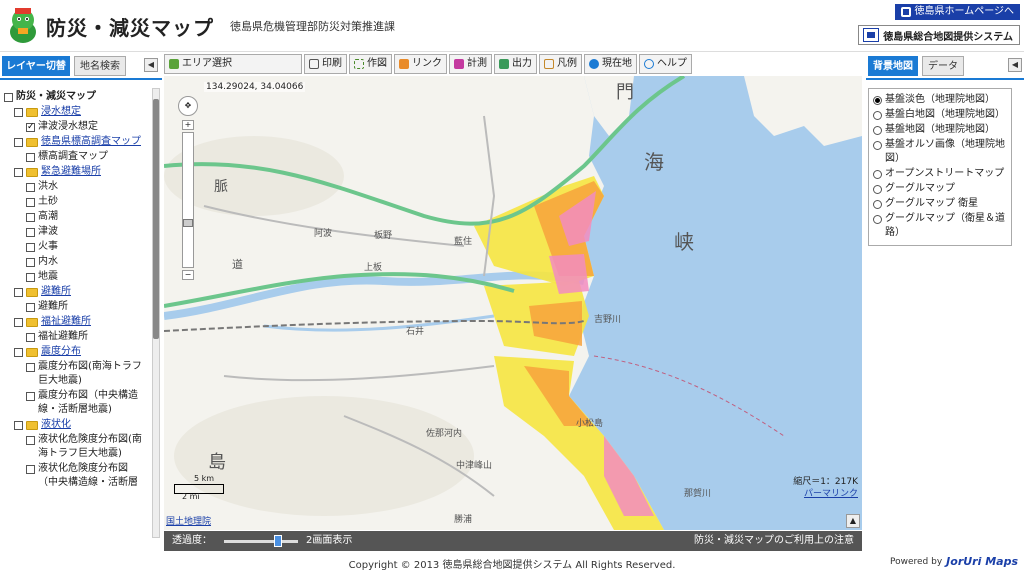  I want to click on area-select-dropdown: エリア選択, so click(233, 64).